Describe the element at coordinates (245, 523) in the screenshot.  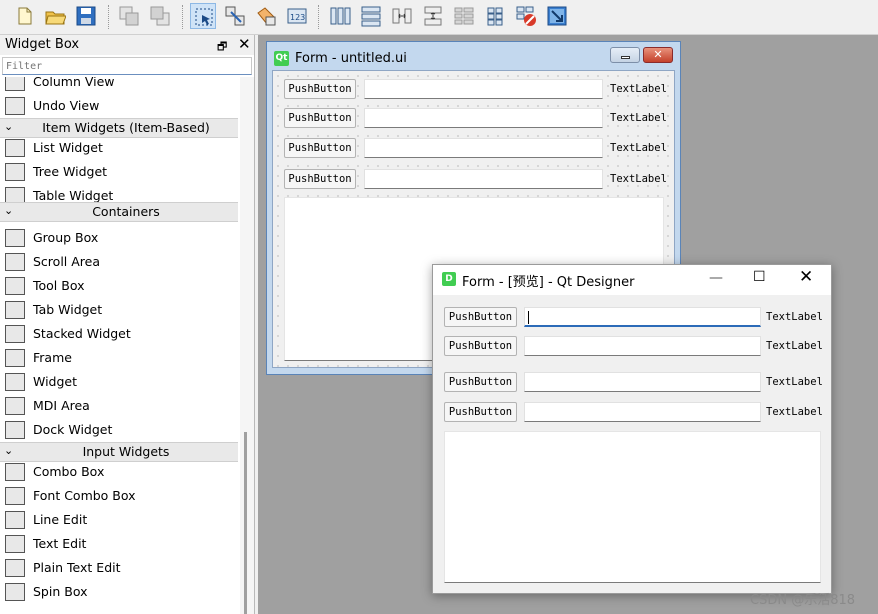
I see `scrollbar-thumb` at that location.